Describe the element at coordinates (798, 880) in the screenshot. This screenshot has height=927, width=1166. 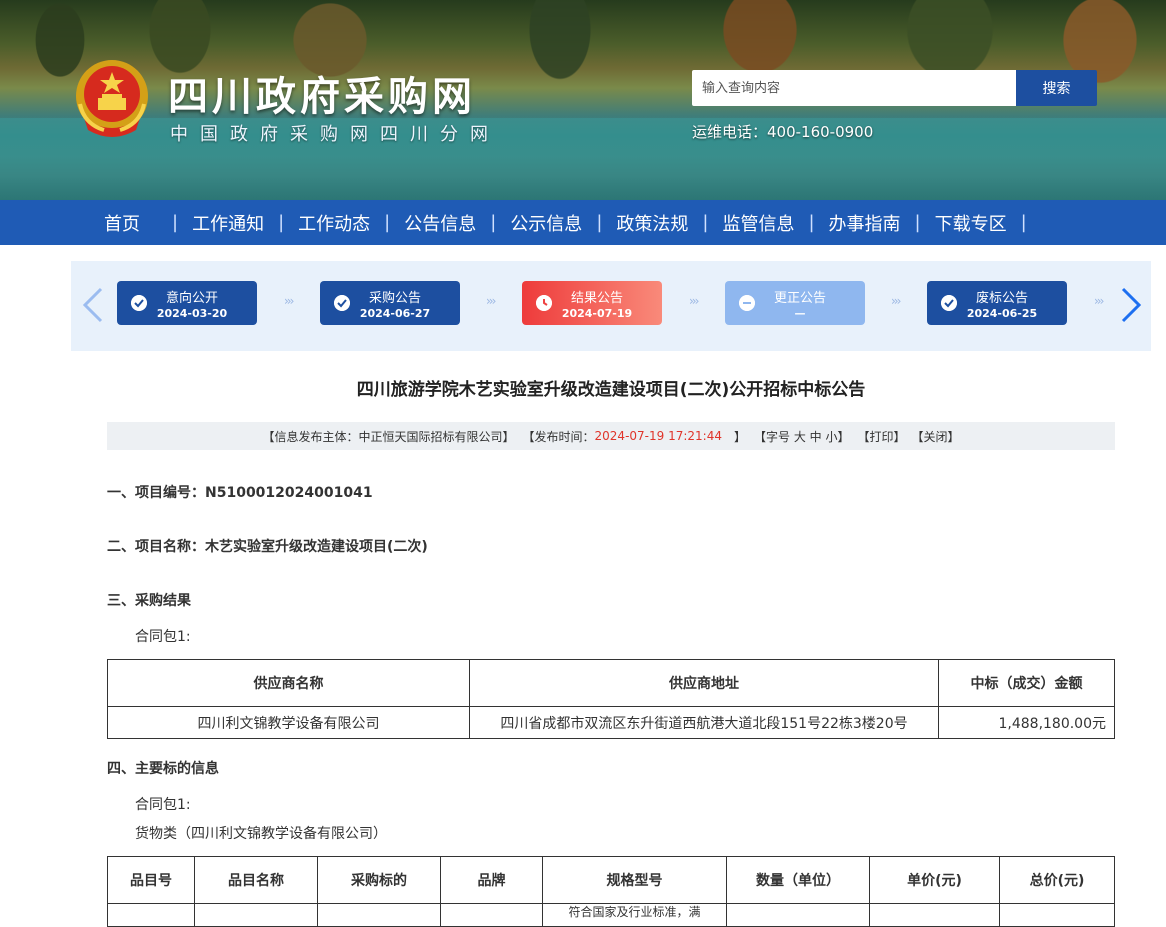
I see `table-header: 数量（单位）` at that location.